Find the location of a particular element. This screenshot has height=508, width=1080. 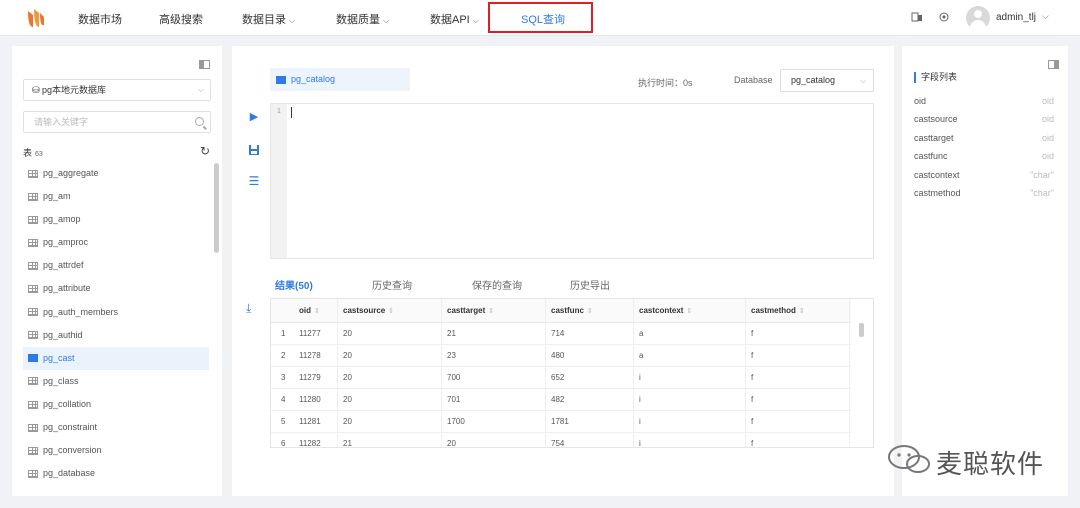

tab-results: 结果(50) is located at coordinates (294, 284).